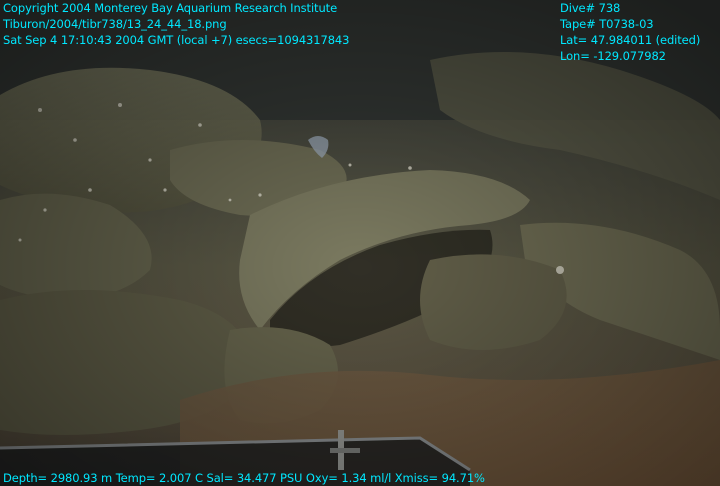  I want to click on tape-number-text: Tape# T0738-03, so click(607, 24).